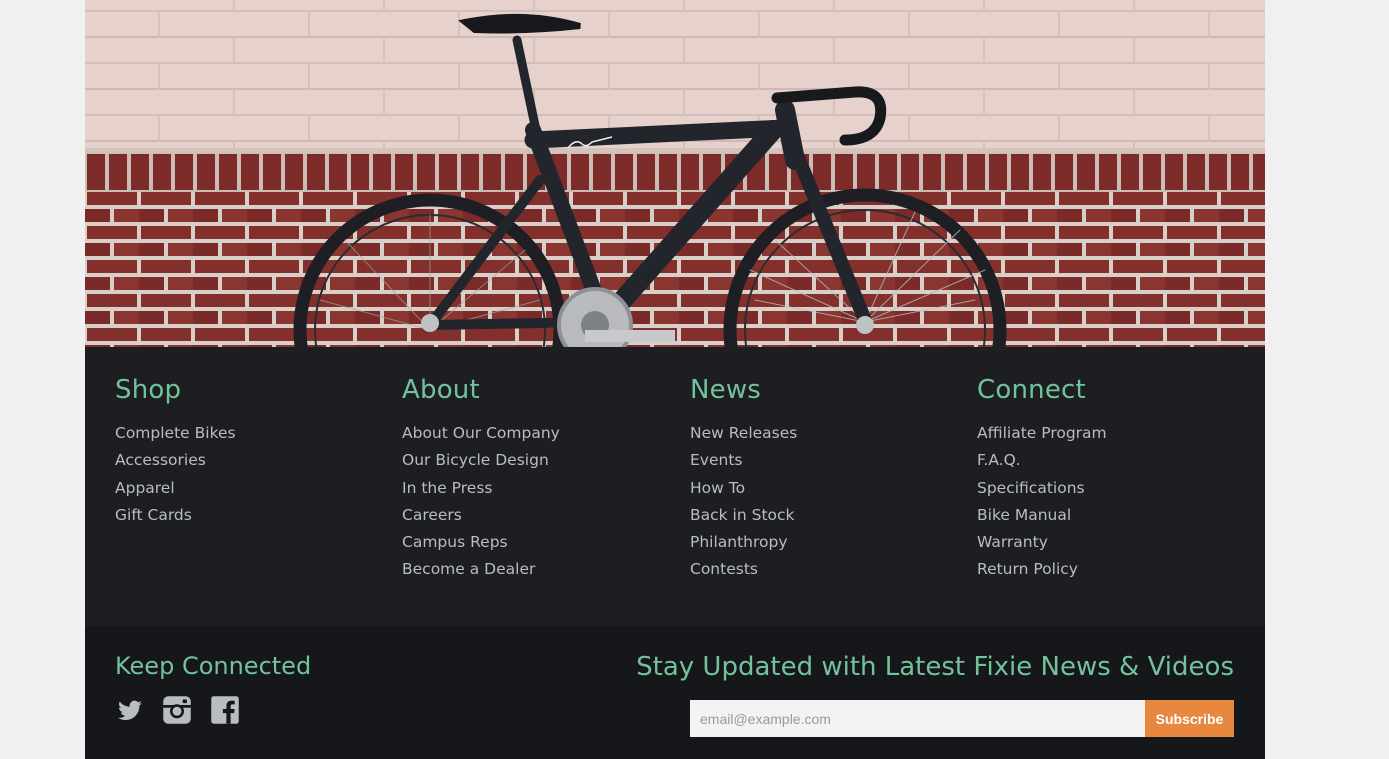 The image size is (1389, 759). Describe the element at coordinates (1189, 718) in the screenshot. I see `subscribe-button: Subscribe` at that location.